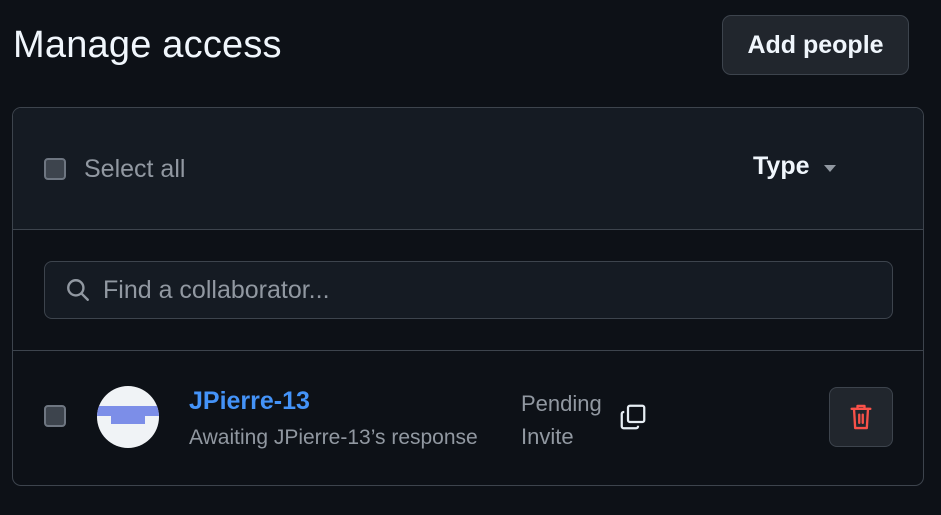 The width and height of the screenshot is (941, 515). I want to click on type-filter-dropdown: Type, so click(794, 166).